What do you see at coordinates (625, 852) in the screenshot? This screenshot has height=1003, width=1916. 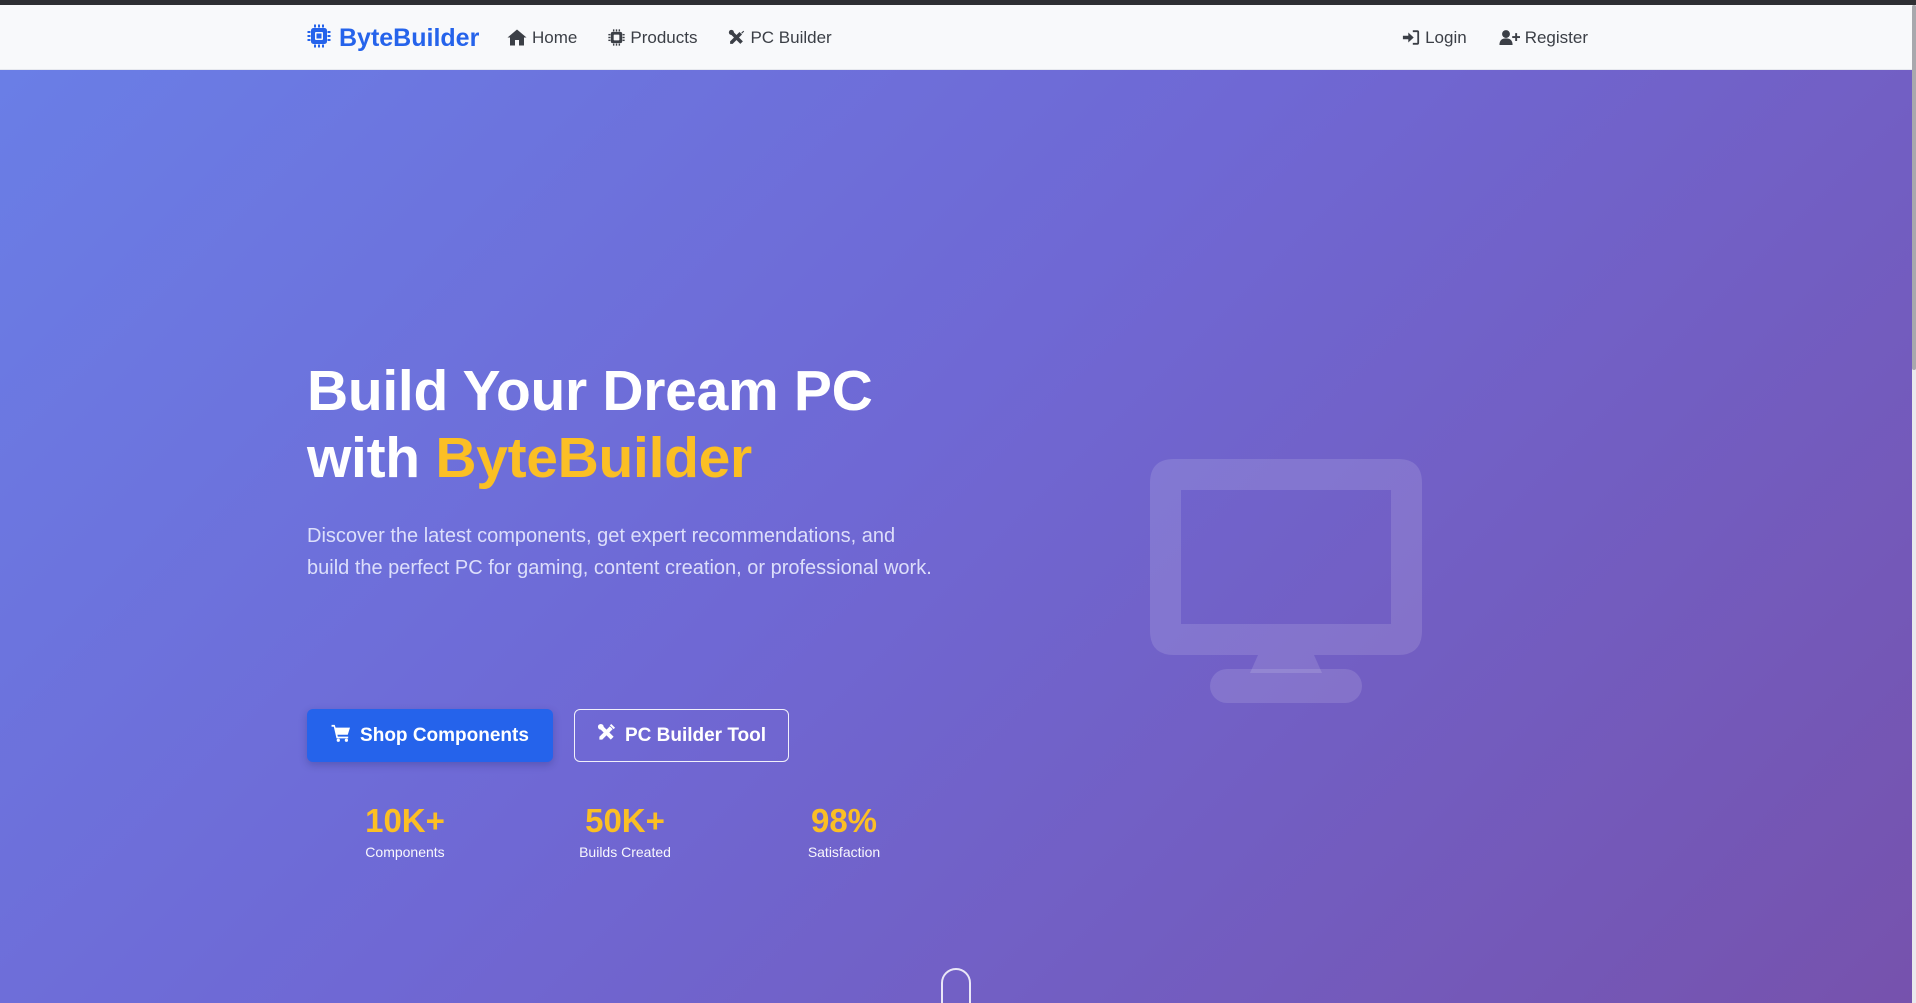 I see `stat-label: Builds Created` at bounding box center [625, 852].